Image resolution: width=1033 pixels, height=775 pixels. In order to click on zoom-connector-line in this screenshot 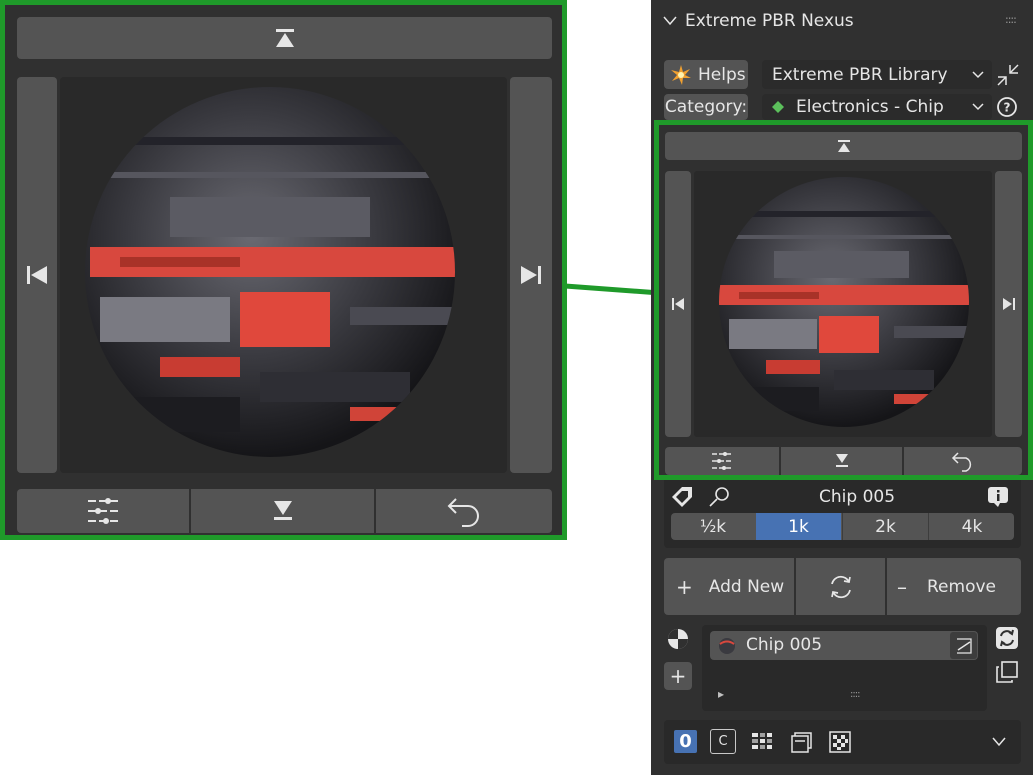, I will do `click(612, 289)`.